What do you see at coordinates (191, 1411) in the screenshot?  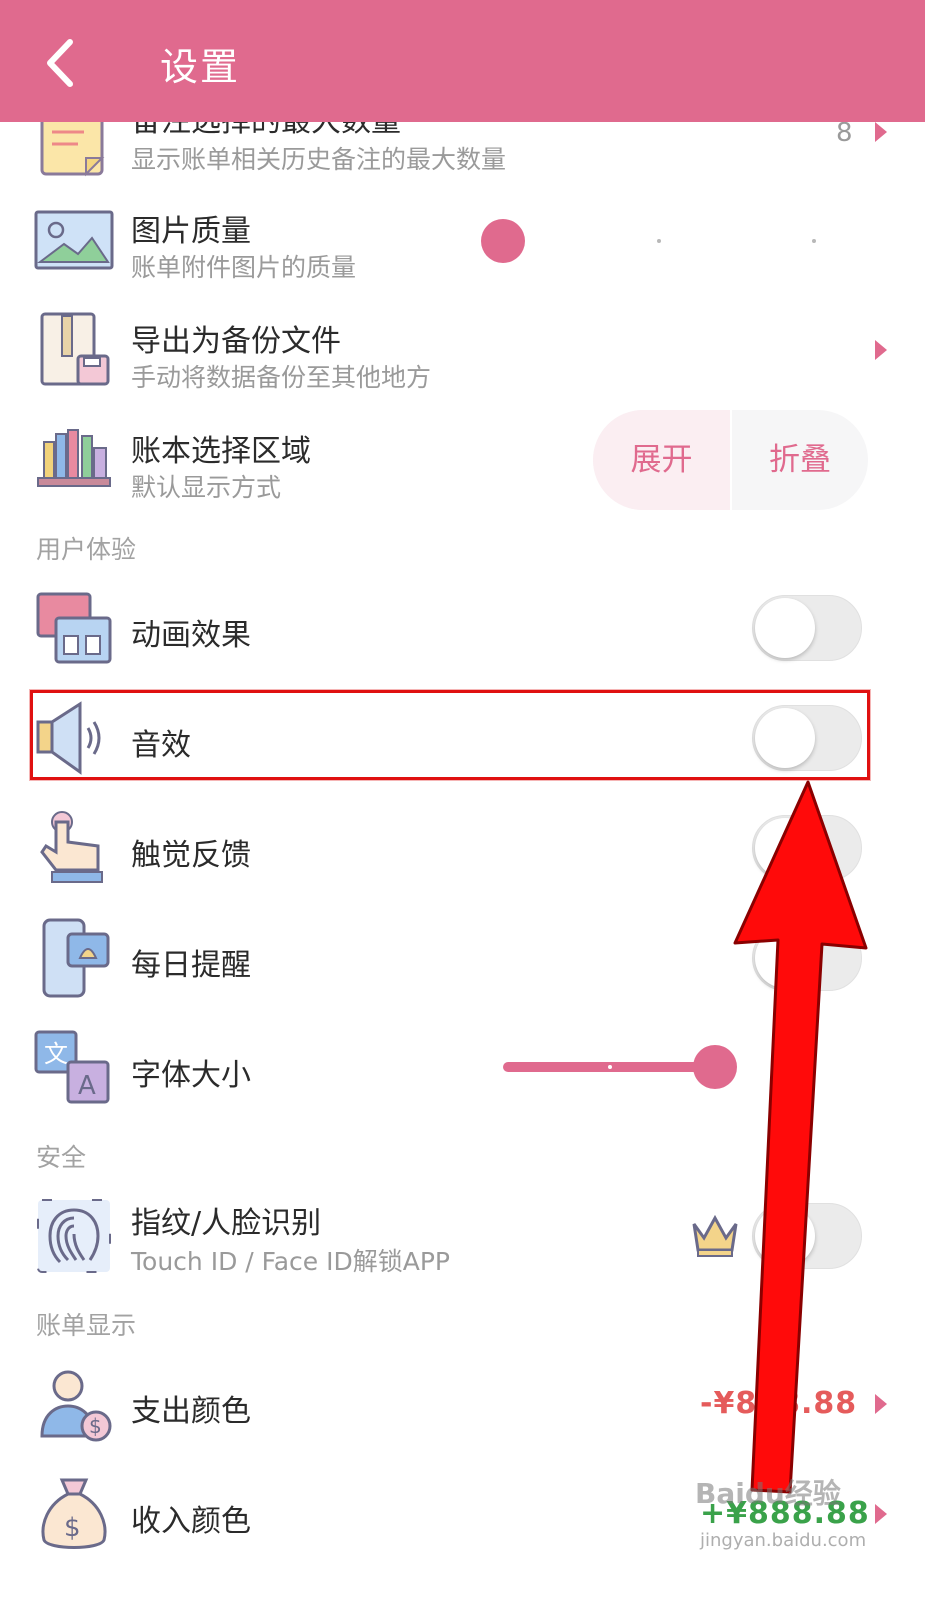 I see `expense-color-title: 支出颜色` at bounding box center [191, 1411].